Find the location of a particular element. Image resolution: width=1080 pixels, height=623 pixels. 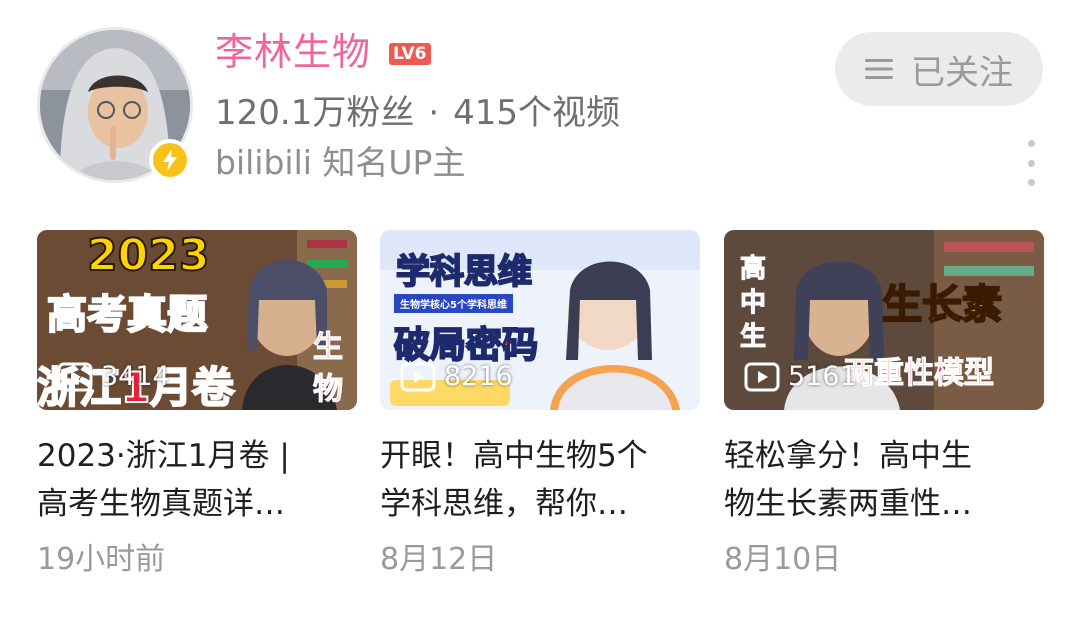

thumb-text: 2023 is located at coordinates (148, 256).